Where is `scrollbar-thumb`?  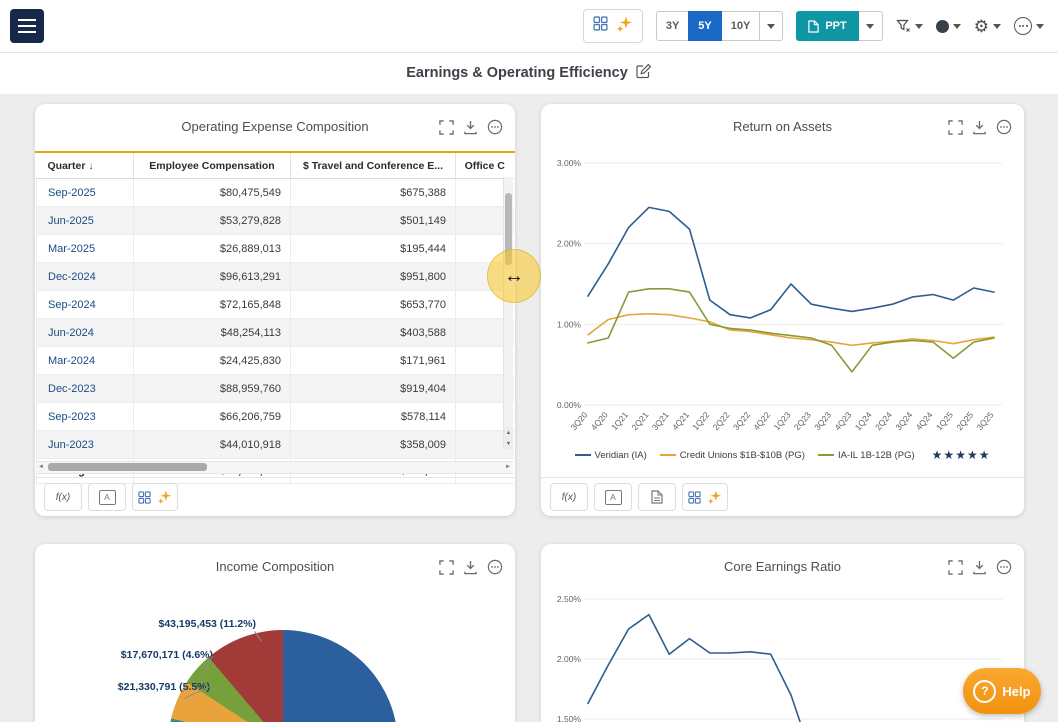
scrollbar-thumb is located at coordinates (127, 467).